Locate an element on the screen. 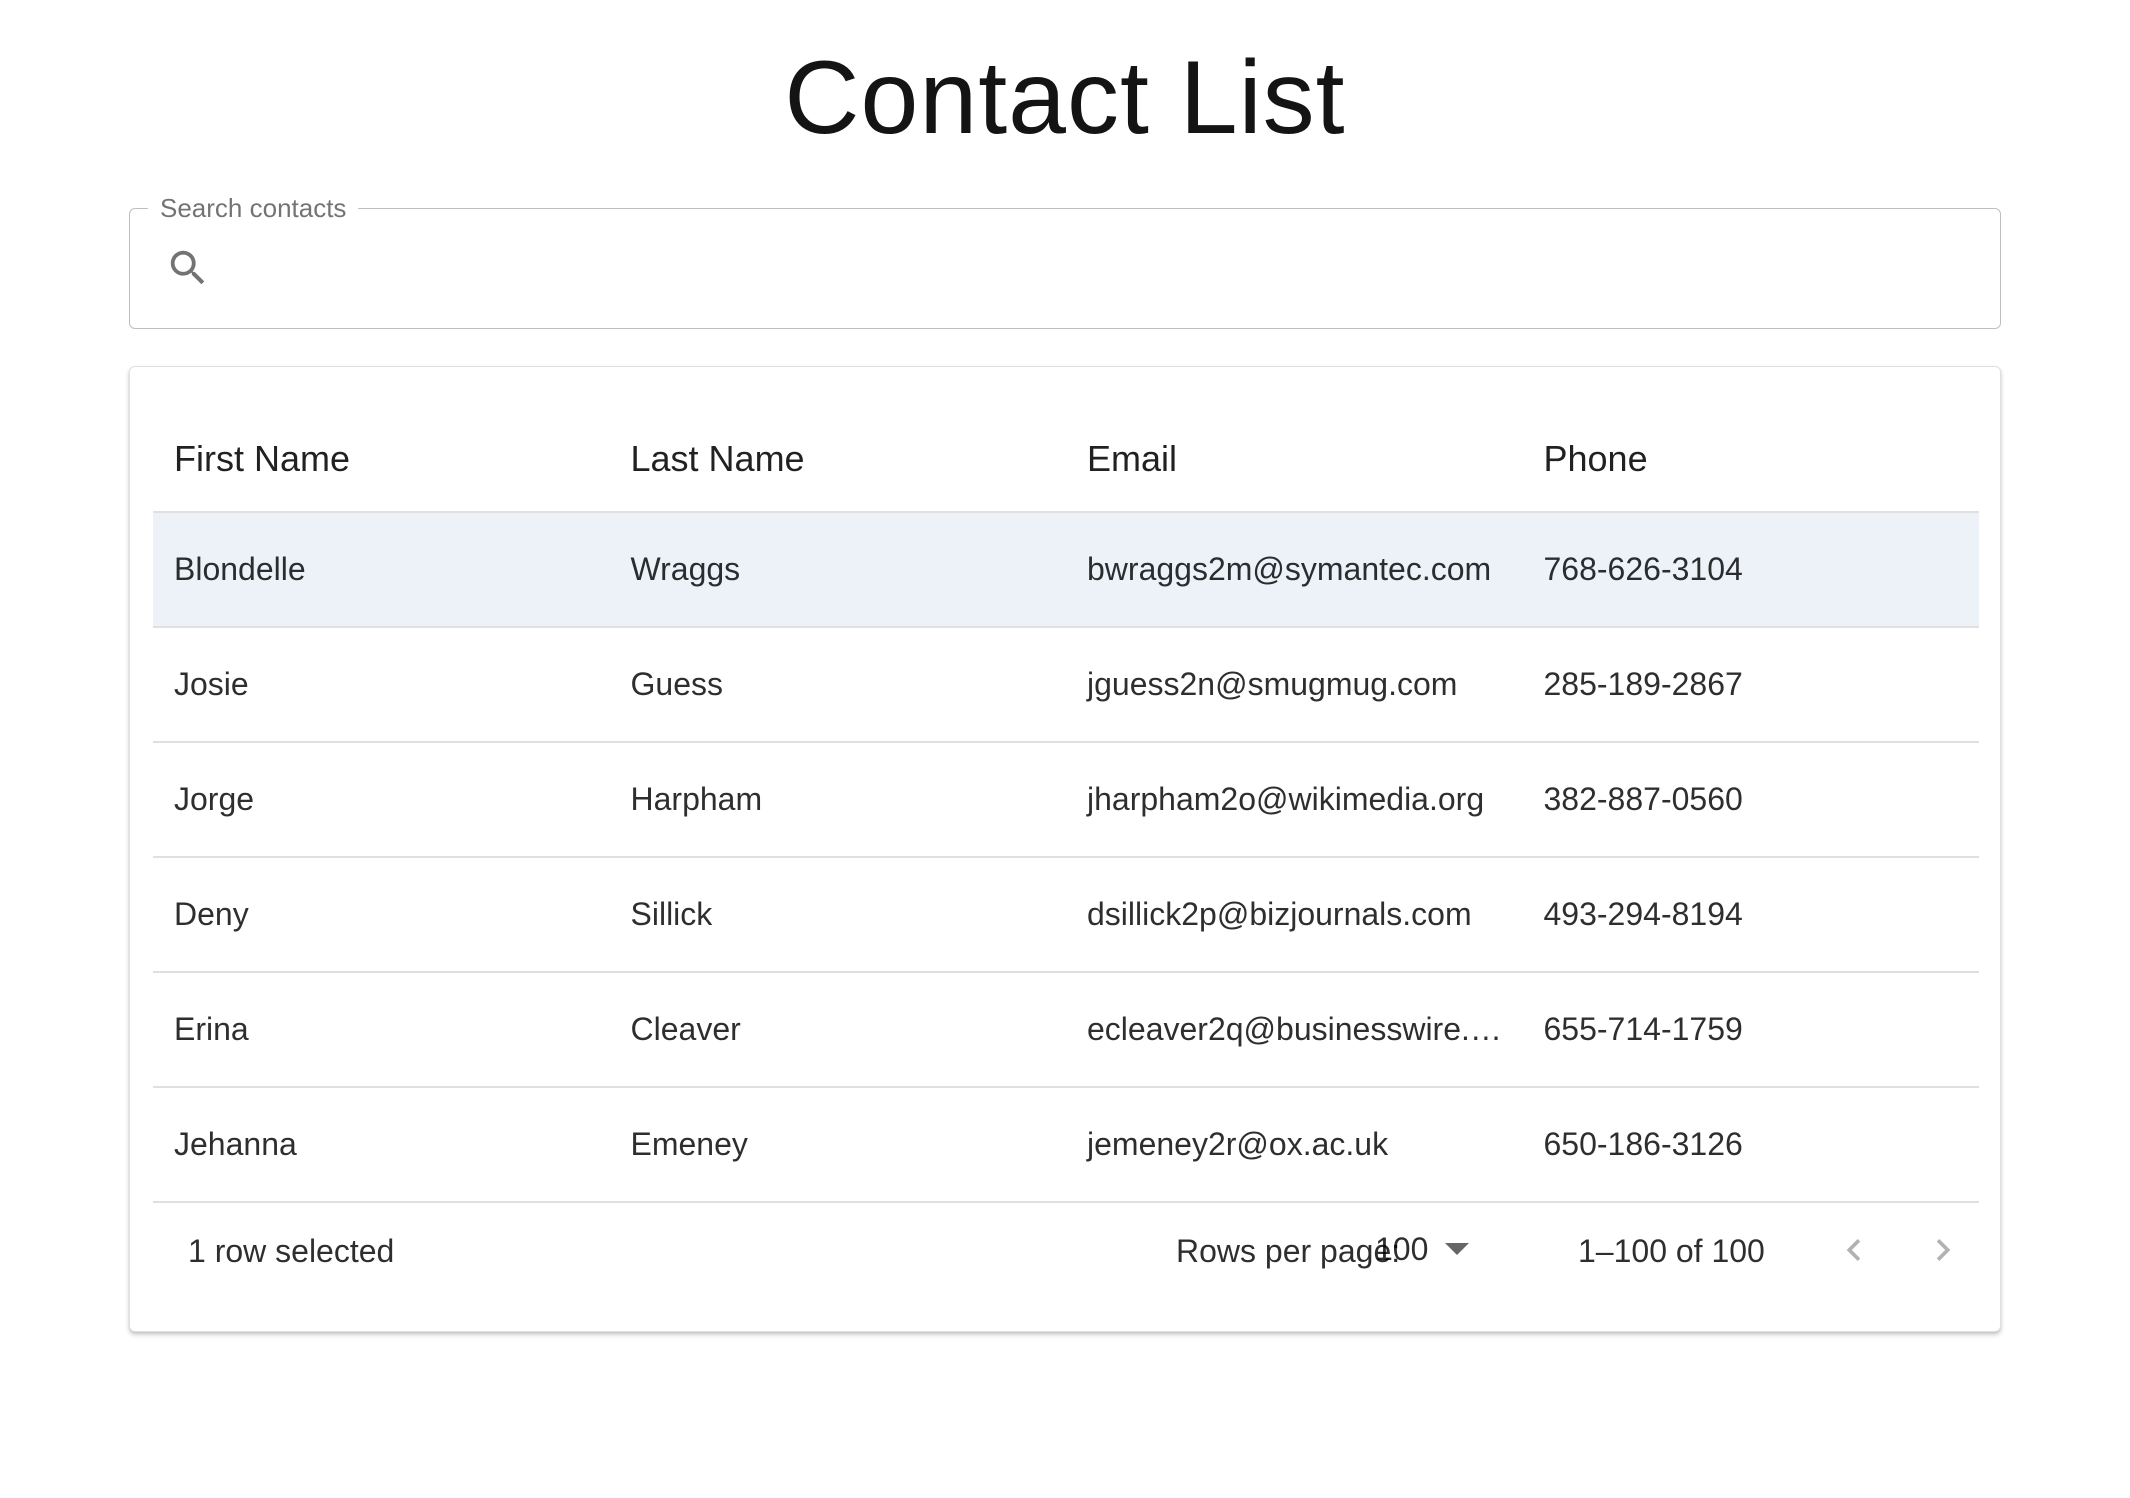 This screenshot has height=1498, width=2130. cell-email: ecleaver2q@businesswire.com is located at coordinates (1305, 1029).